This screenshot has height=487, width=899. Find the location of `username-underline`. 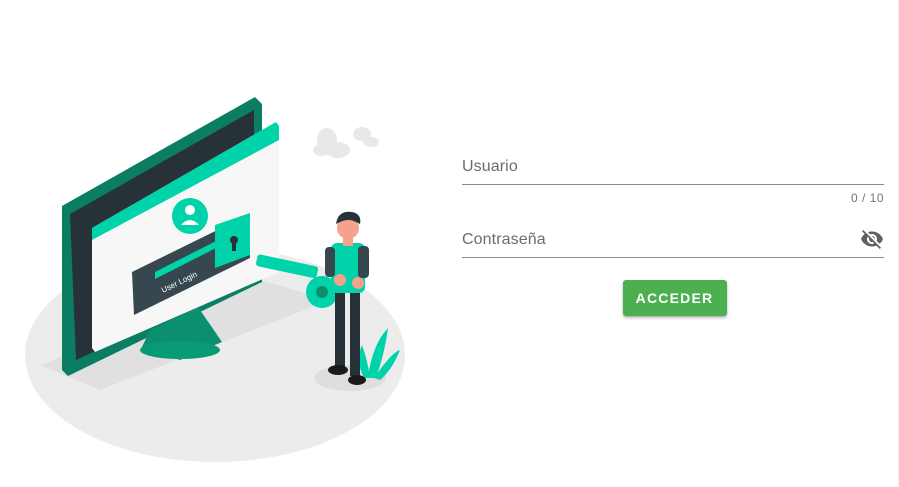

username-underline is located at coordinates (673, 184).